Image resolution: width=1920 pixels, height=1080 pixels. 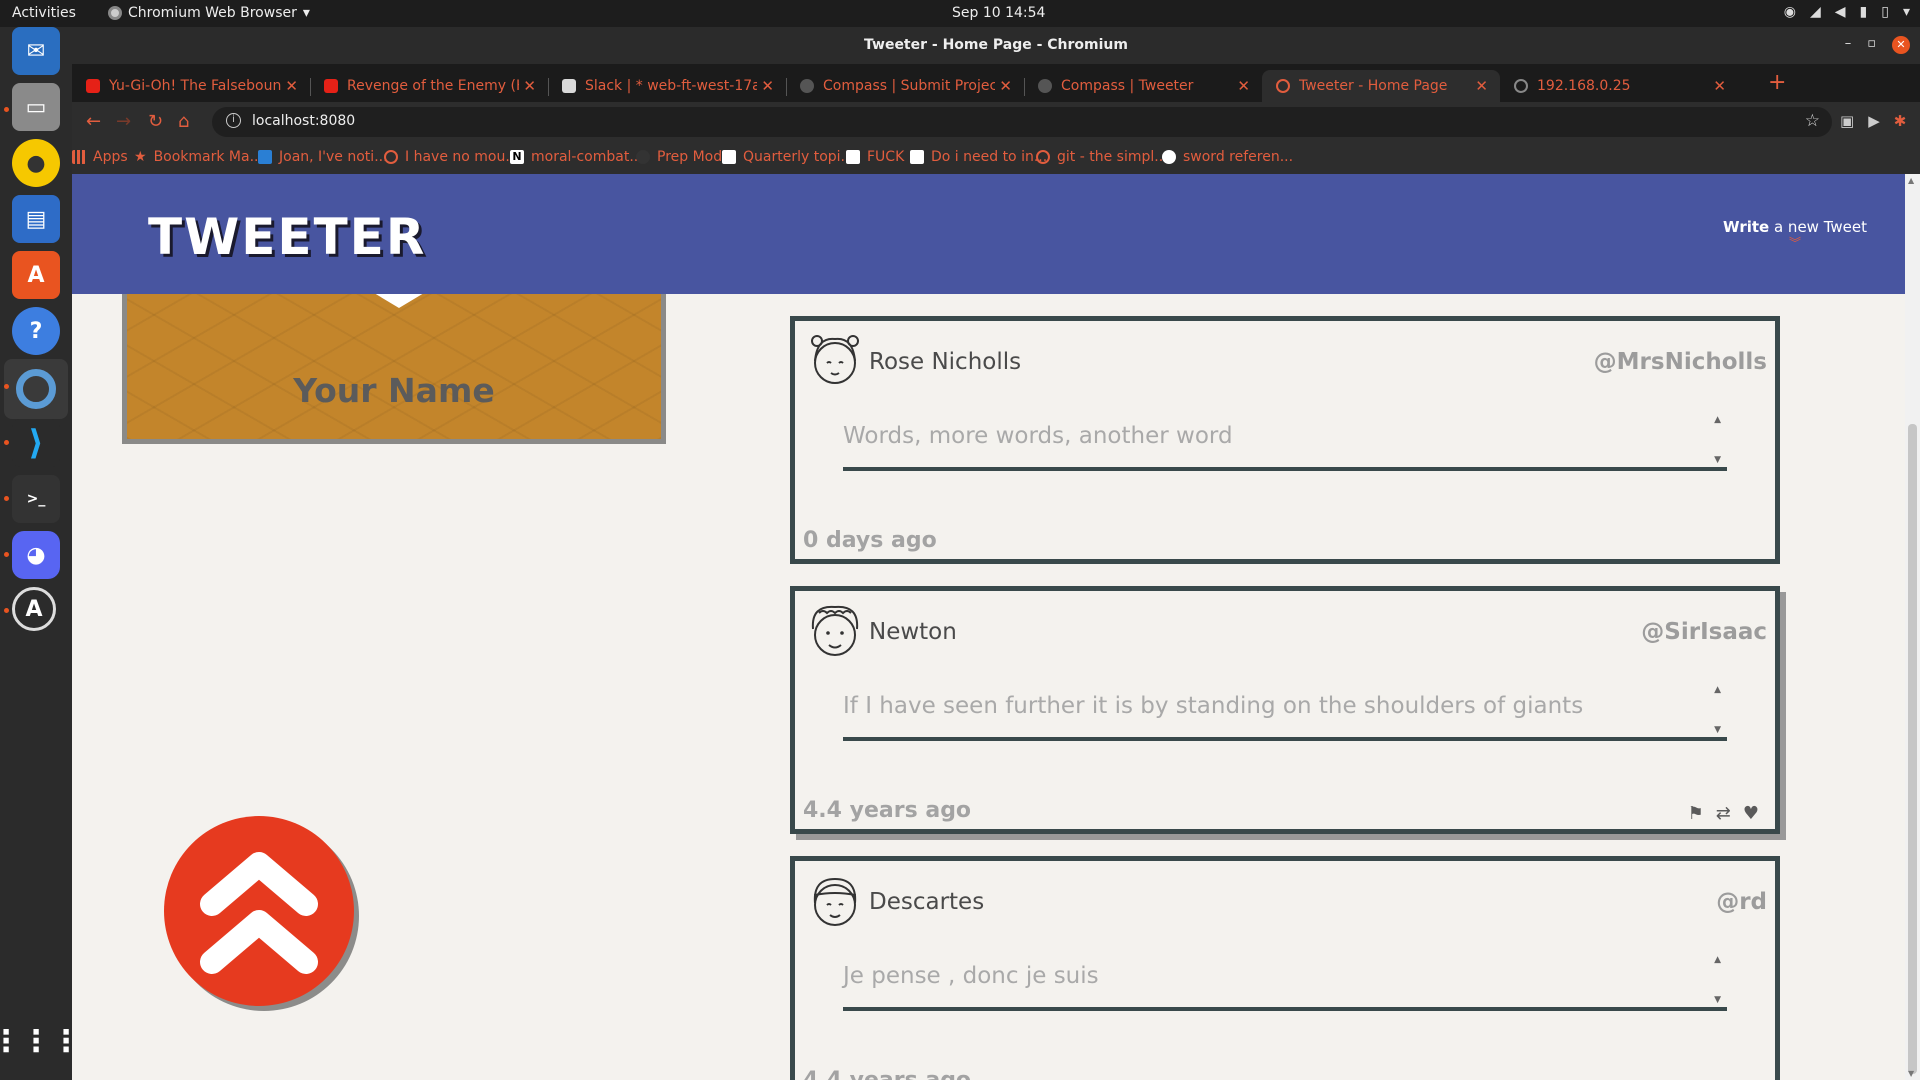 I want to click on show-applications-icon: ⋮⋮⋮, so click(x=40, y=1041).